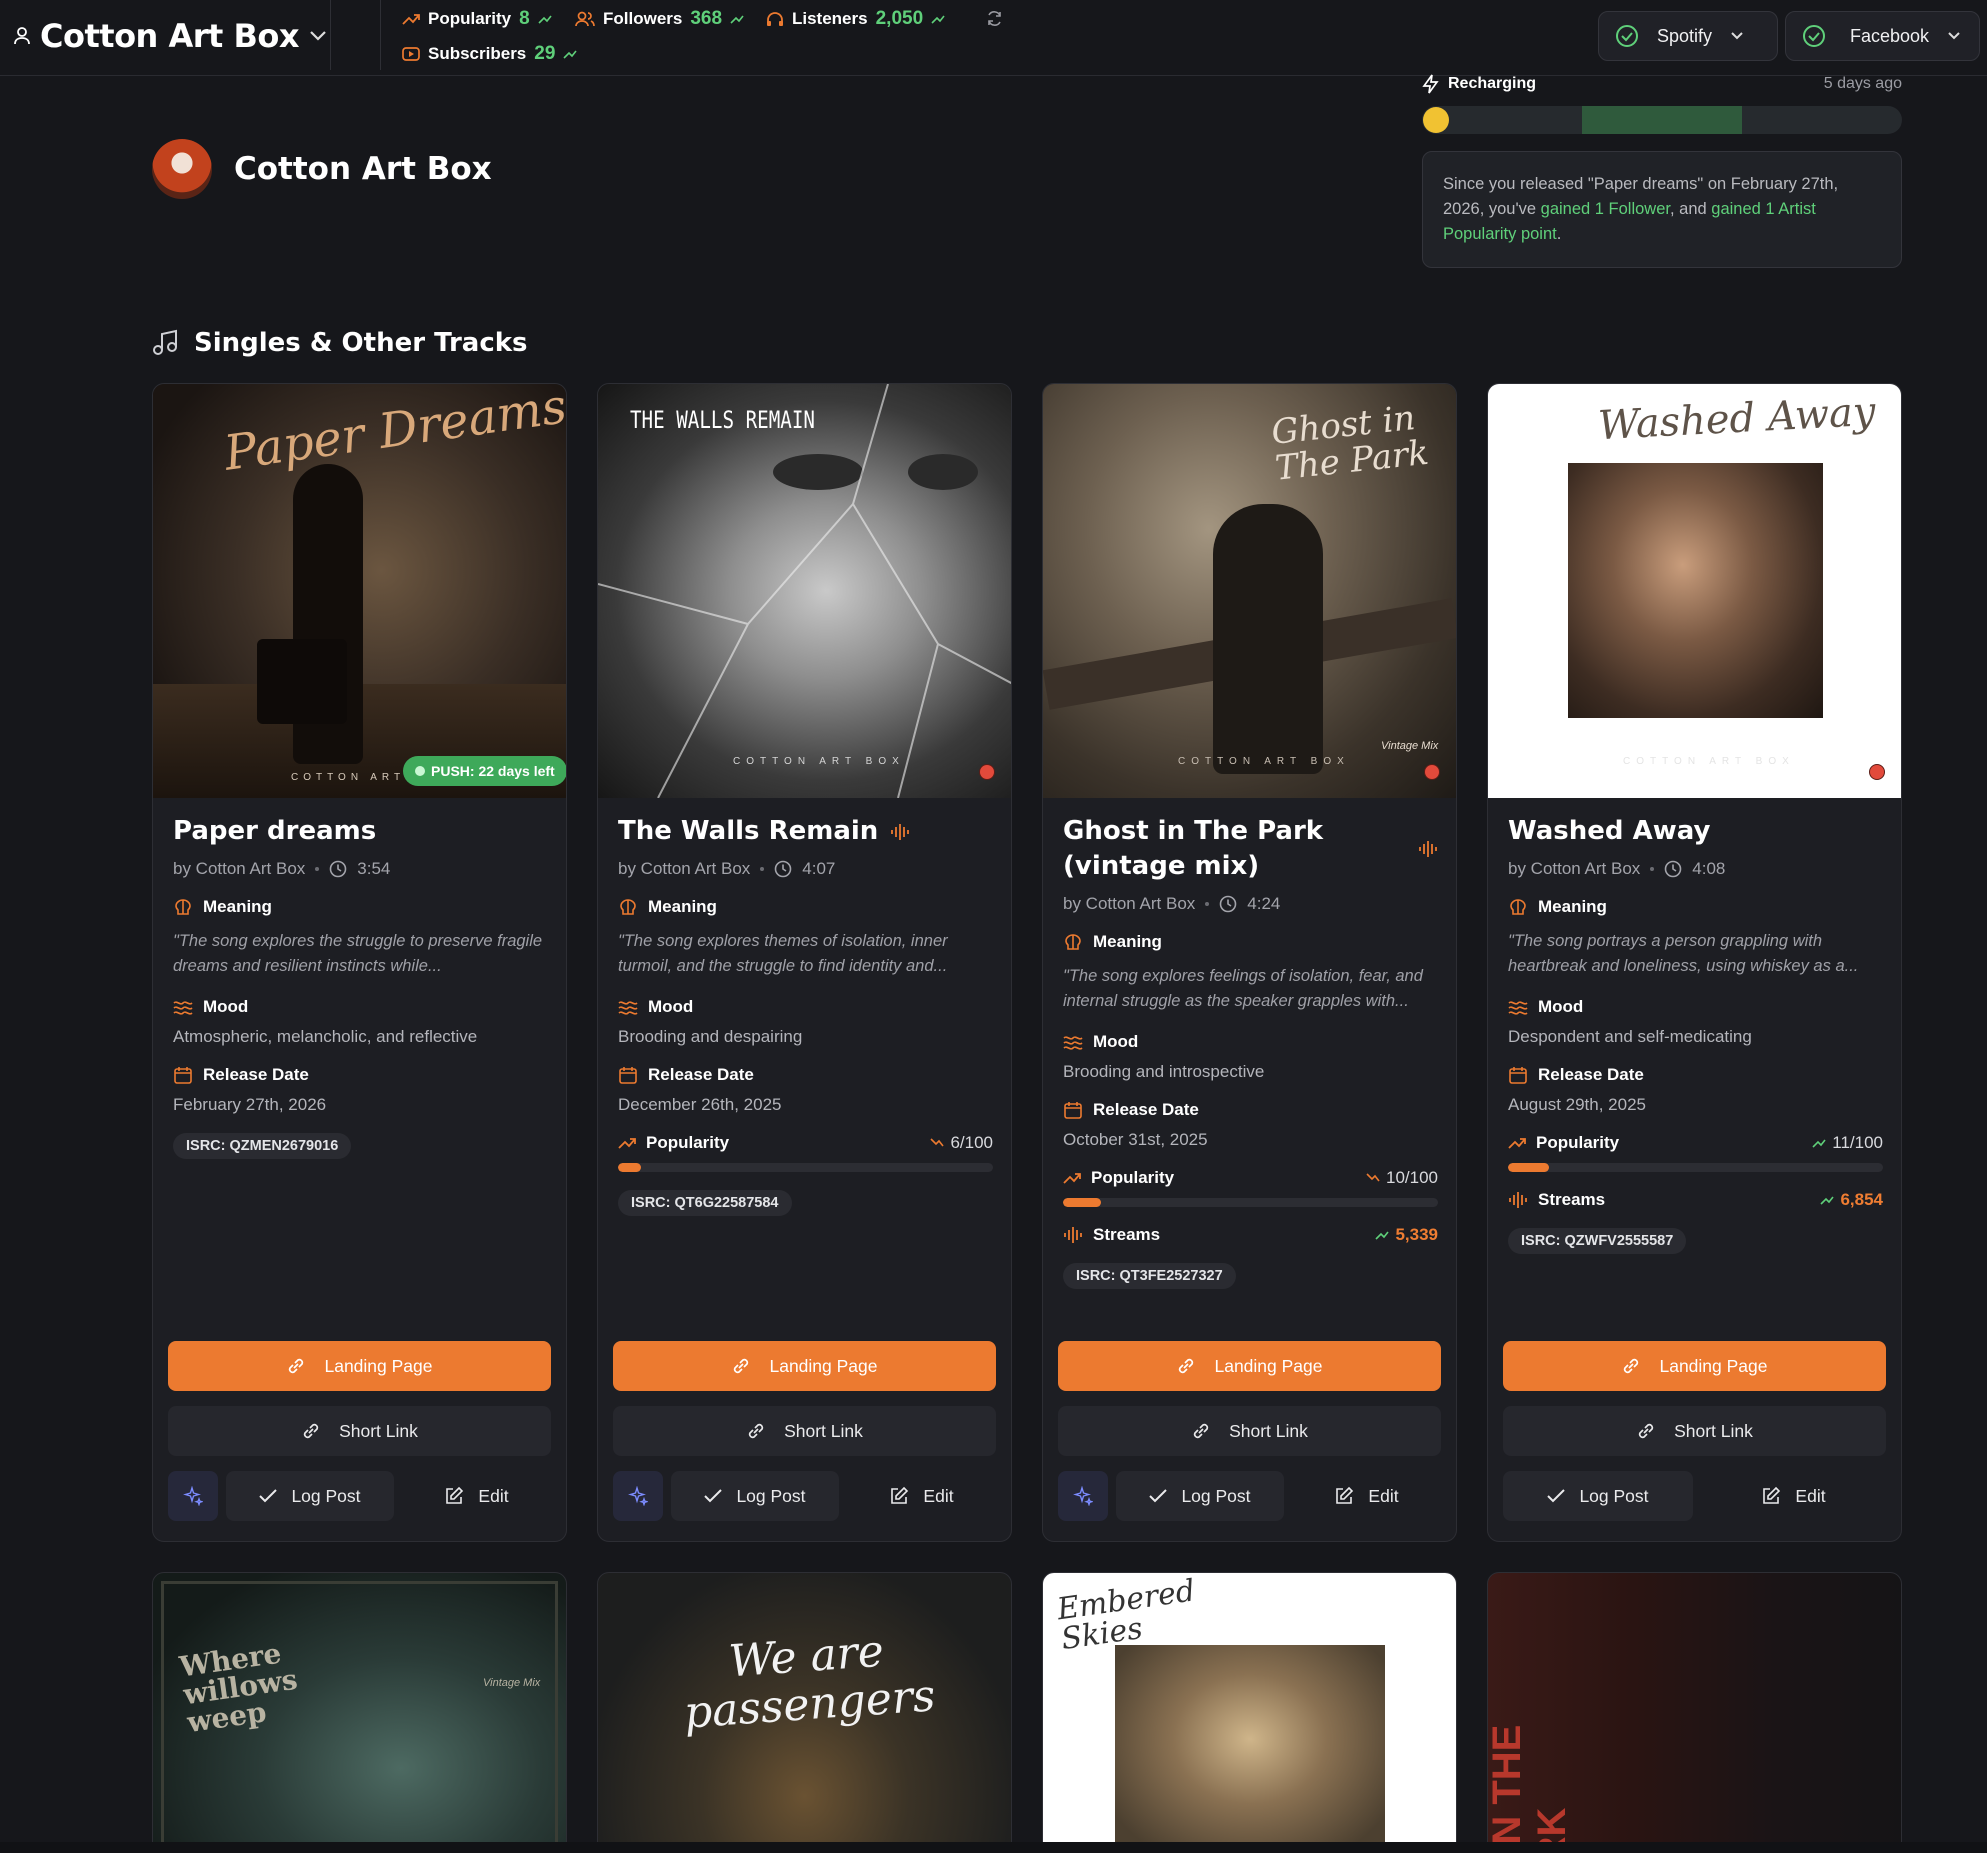 This screenshot has height=1853, width=1987. Describe the element at coordinates (182, 169) in the screenshot. I see `avatar` at that location.